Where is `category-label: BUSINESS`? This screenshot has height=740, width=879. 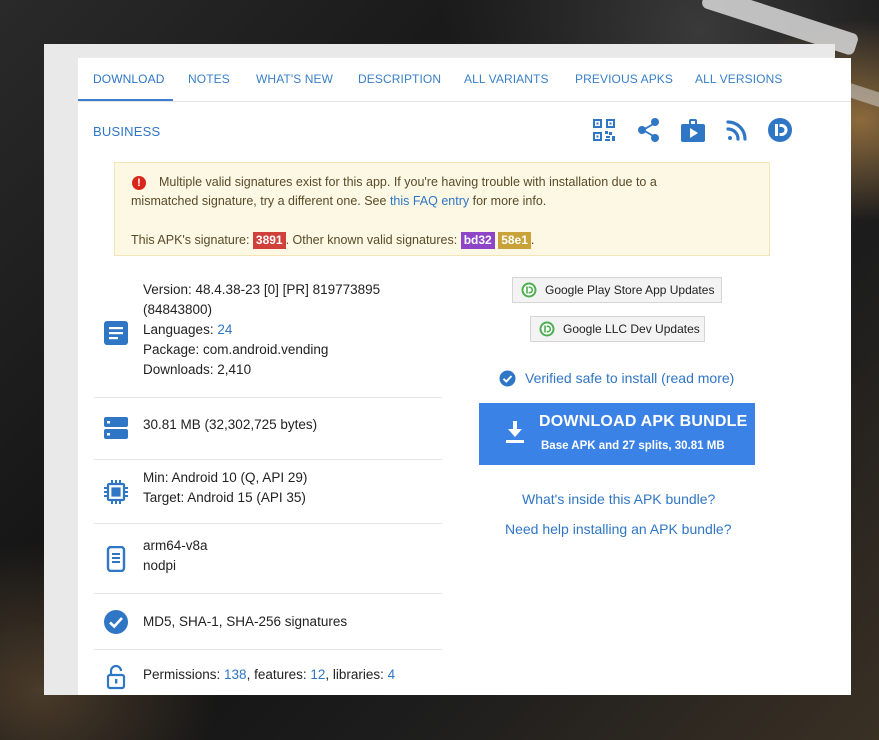
category-label: BUSINESS is located at coordinates (126, 131).